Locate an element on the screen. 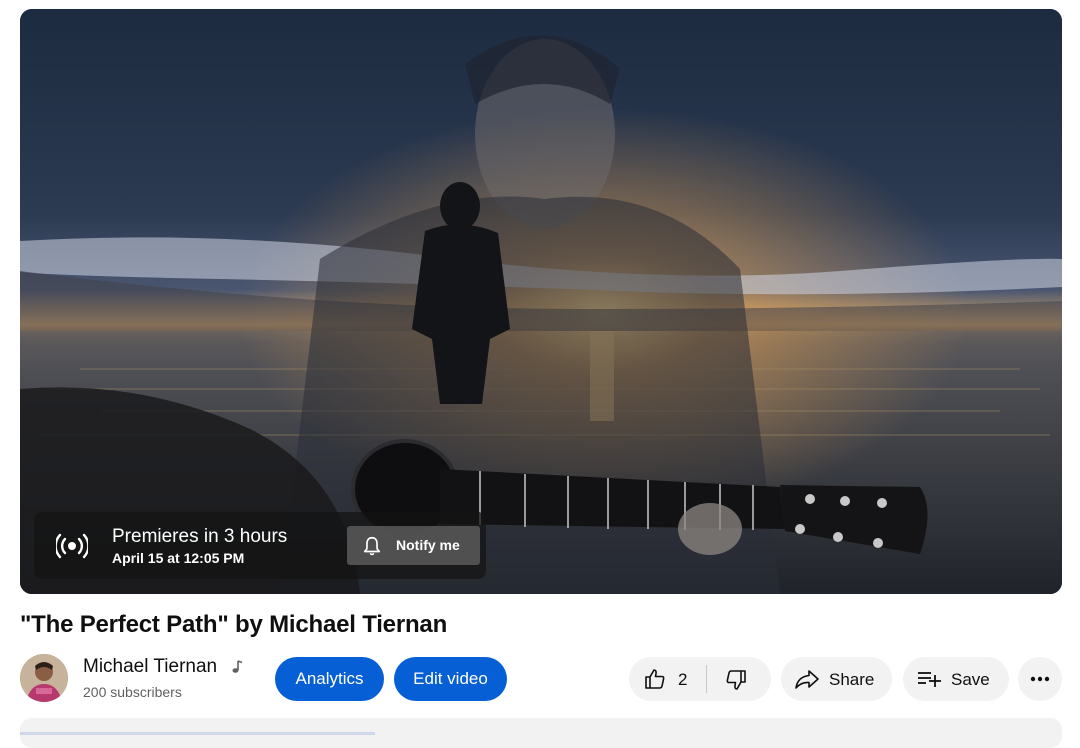 This screenshot has height=748, width=1080. more-actions-button is located at coordinates (1040, 679).